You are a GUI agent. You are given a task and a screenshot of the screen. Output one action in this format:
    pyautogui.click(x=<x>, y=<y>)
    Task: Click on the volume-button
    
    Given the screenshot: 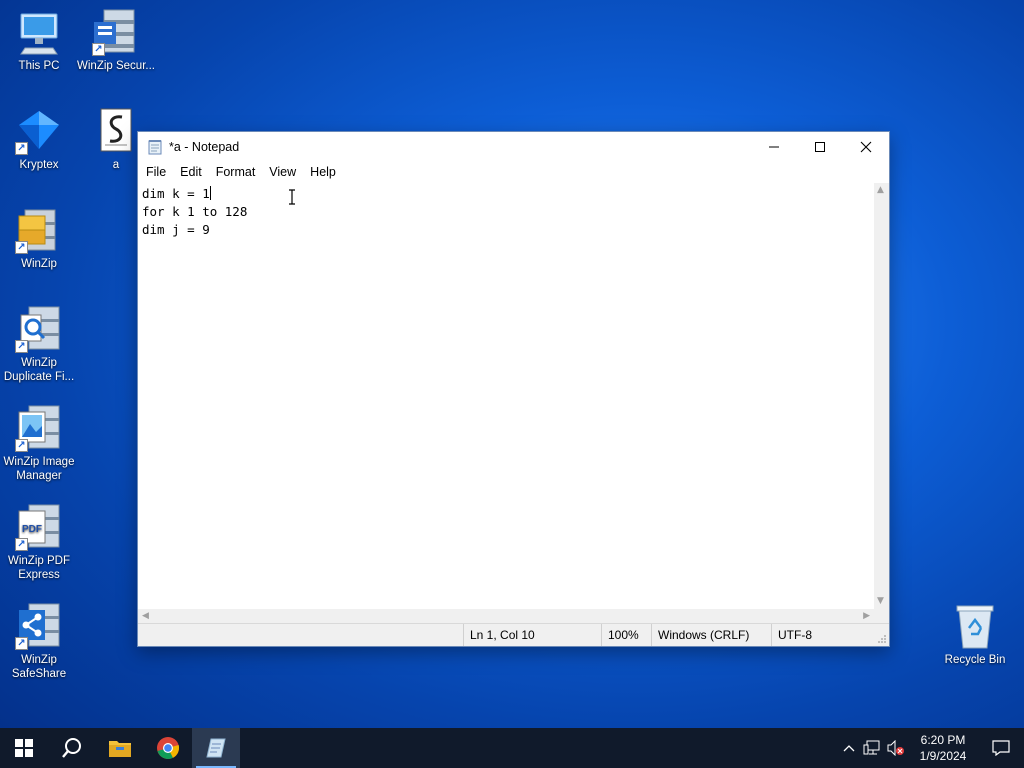 What is the action you would take?
    pyautogui.click(x=896, y=748)
    